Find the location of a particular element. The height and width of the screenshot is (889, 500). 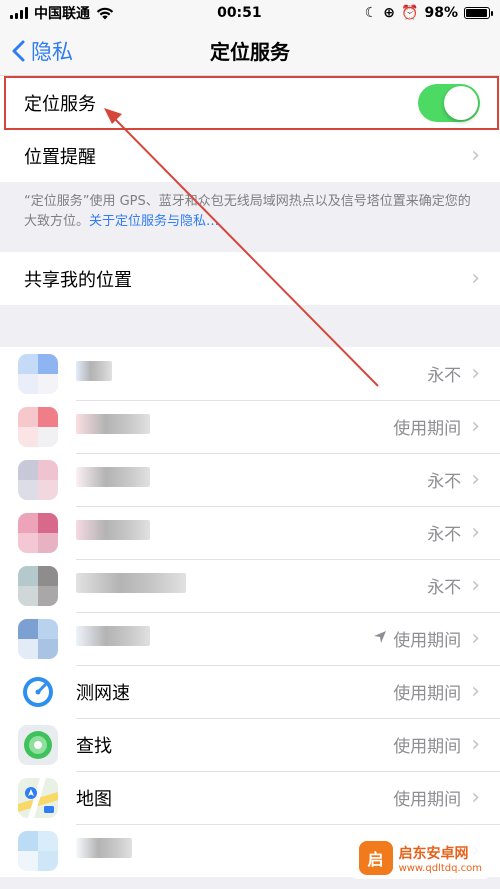

watermark: 启 启东安卓网 www.qdltdq.com is located at coordinates (420, 858).